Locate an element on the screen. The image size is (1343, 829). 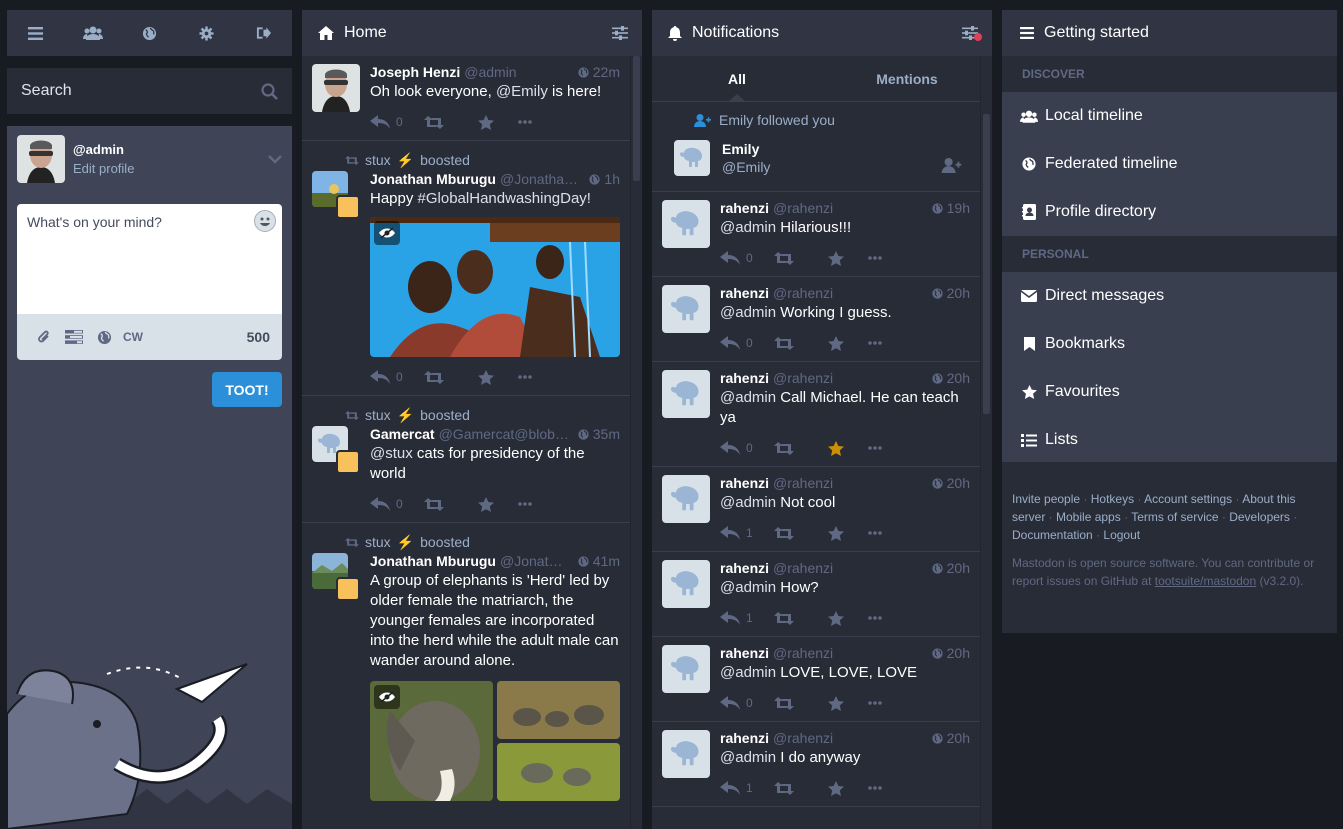
mention-notification: rahenzi @rahenzi 20h @admin How? 1 is located at coordinates (822, 594).